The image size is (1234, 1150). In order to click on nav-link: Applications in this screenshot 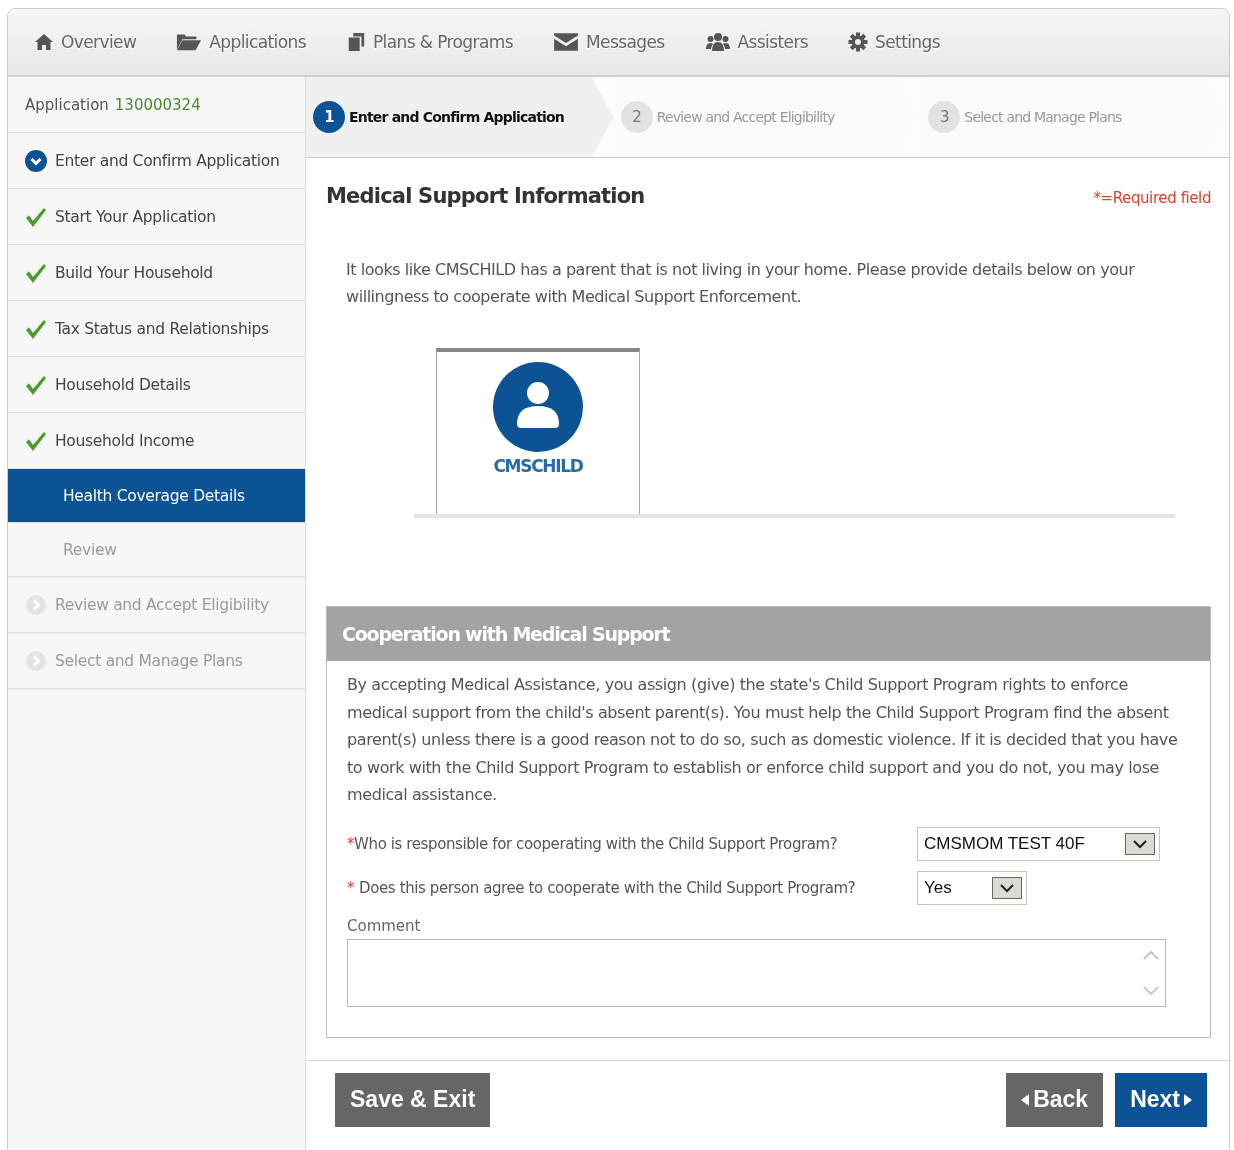, I will do `click(241, 42)`.